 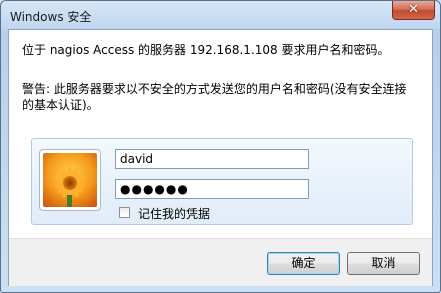 What do you see at coordinates (220, 15) in the screenshot?
I see `title-bar: Windows 安全 ✕` at bounding box center [220, 15].